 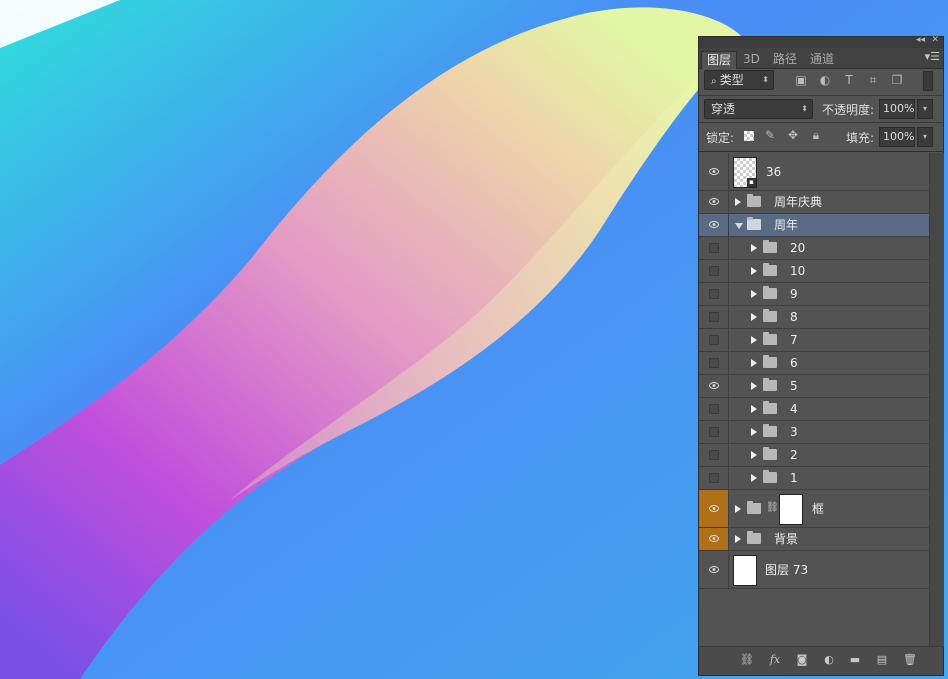 What do you see at coordinates (745, 172) in the screenshot?
I see `smart-object-thumbnail: ▪` at bounding box center [745, 172].